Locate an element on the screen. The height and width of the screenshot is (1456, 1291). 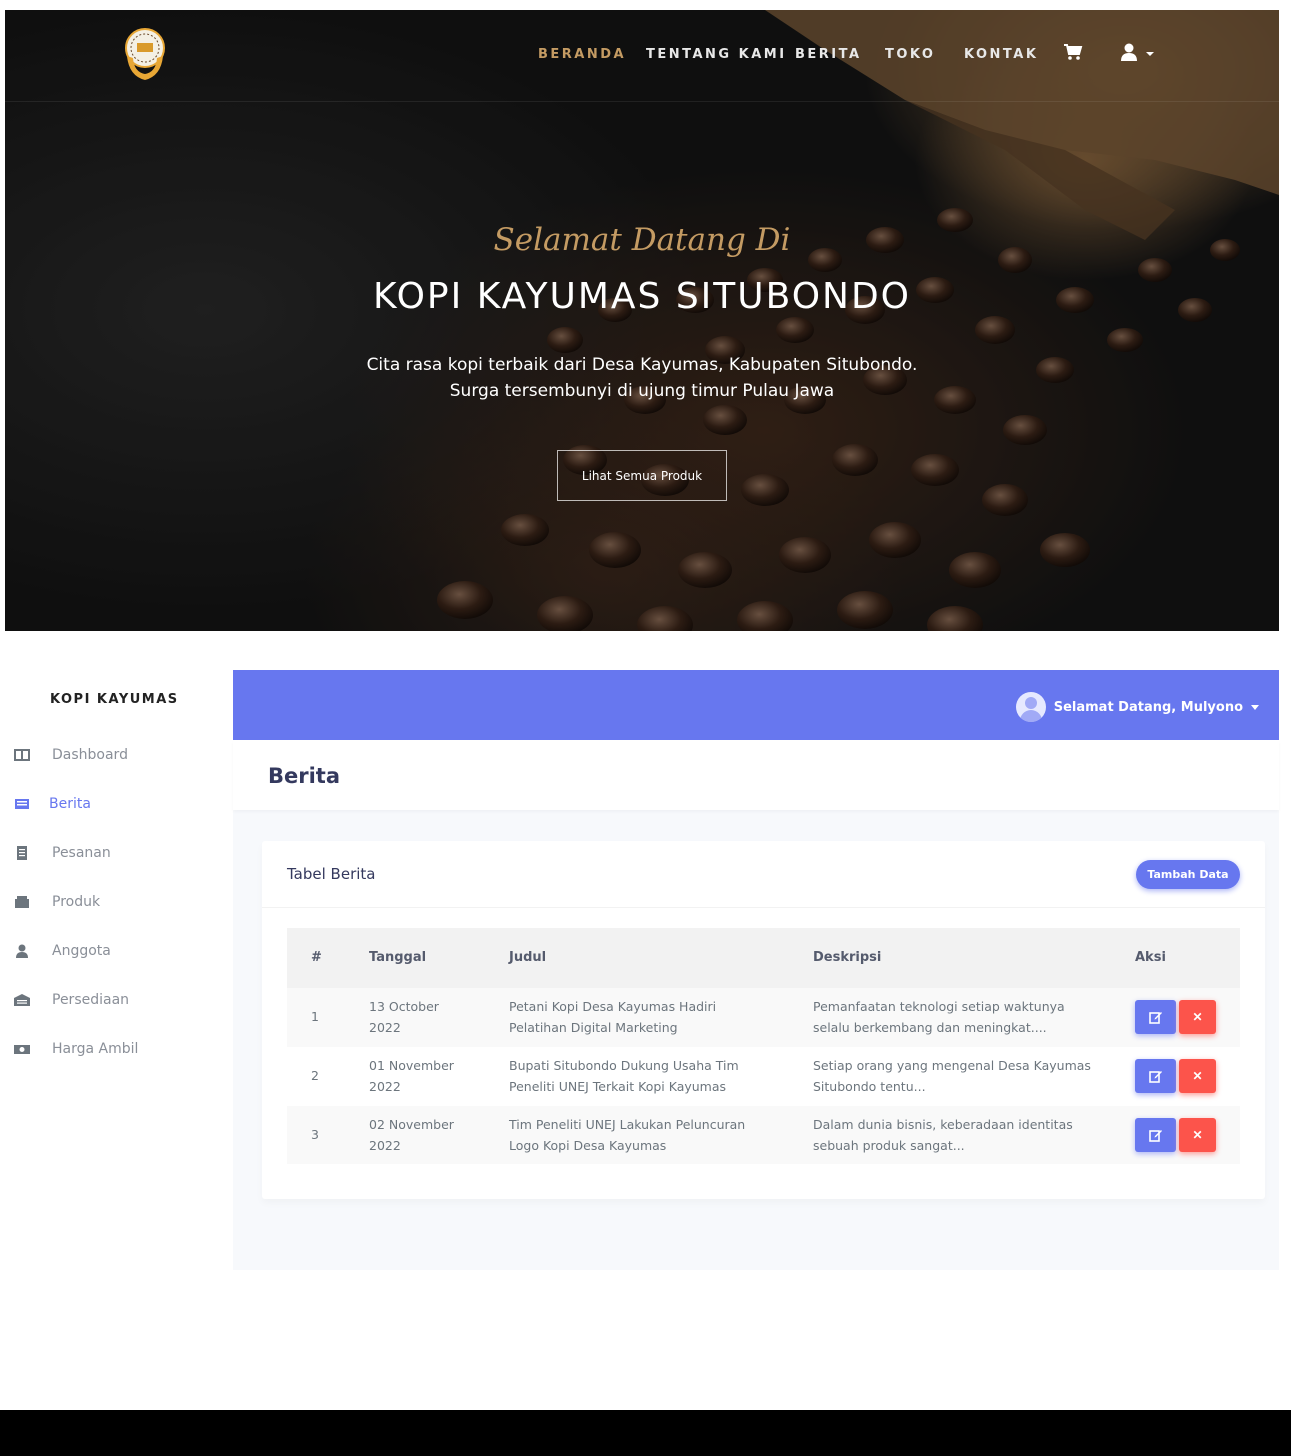
sidebar-item-persediaan: Persediaan is located at coordinates (119, 1000).